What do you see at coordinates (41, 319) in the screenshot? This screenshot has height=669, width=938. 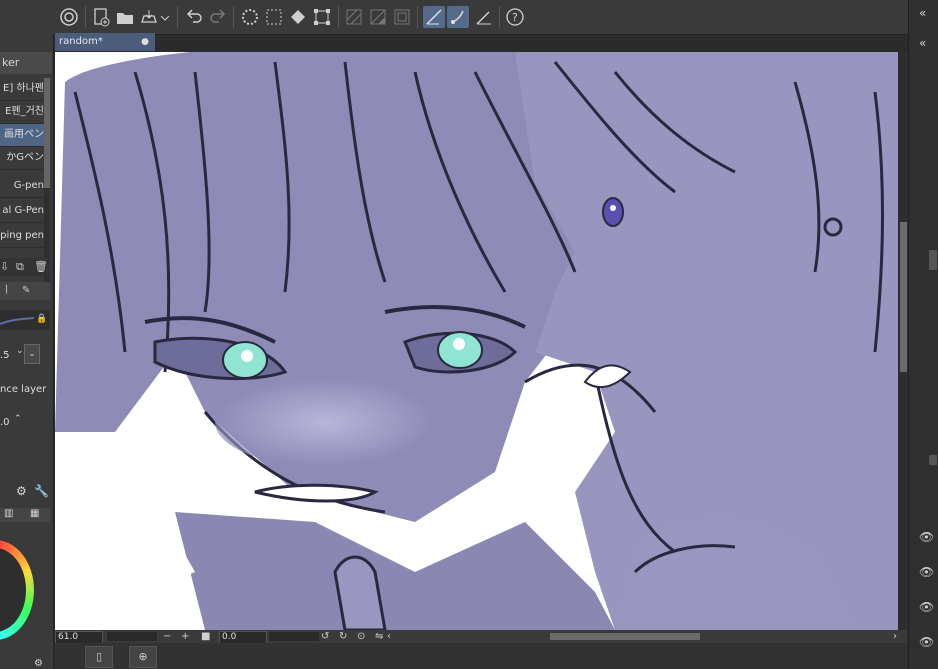 I see `lock-icon: 🔒` at bounding box center [41, 319].